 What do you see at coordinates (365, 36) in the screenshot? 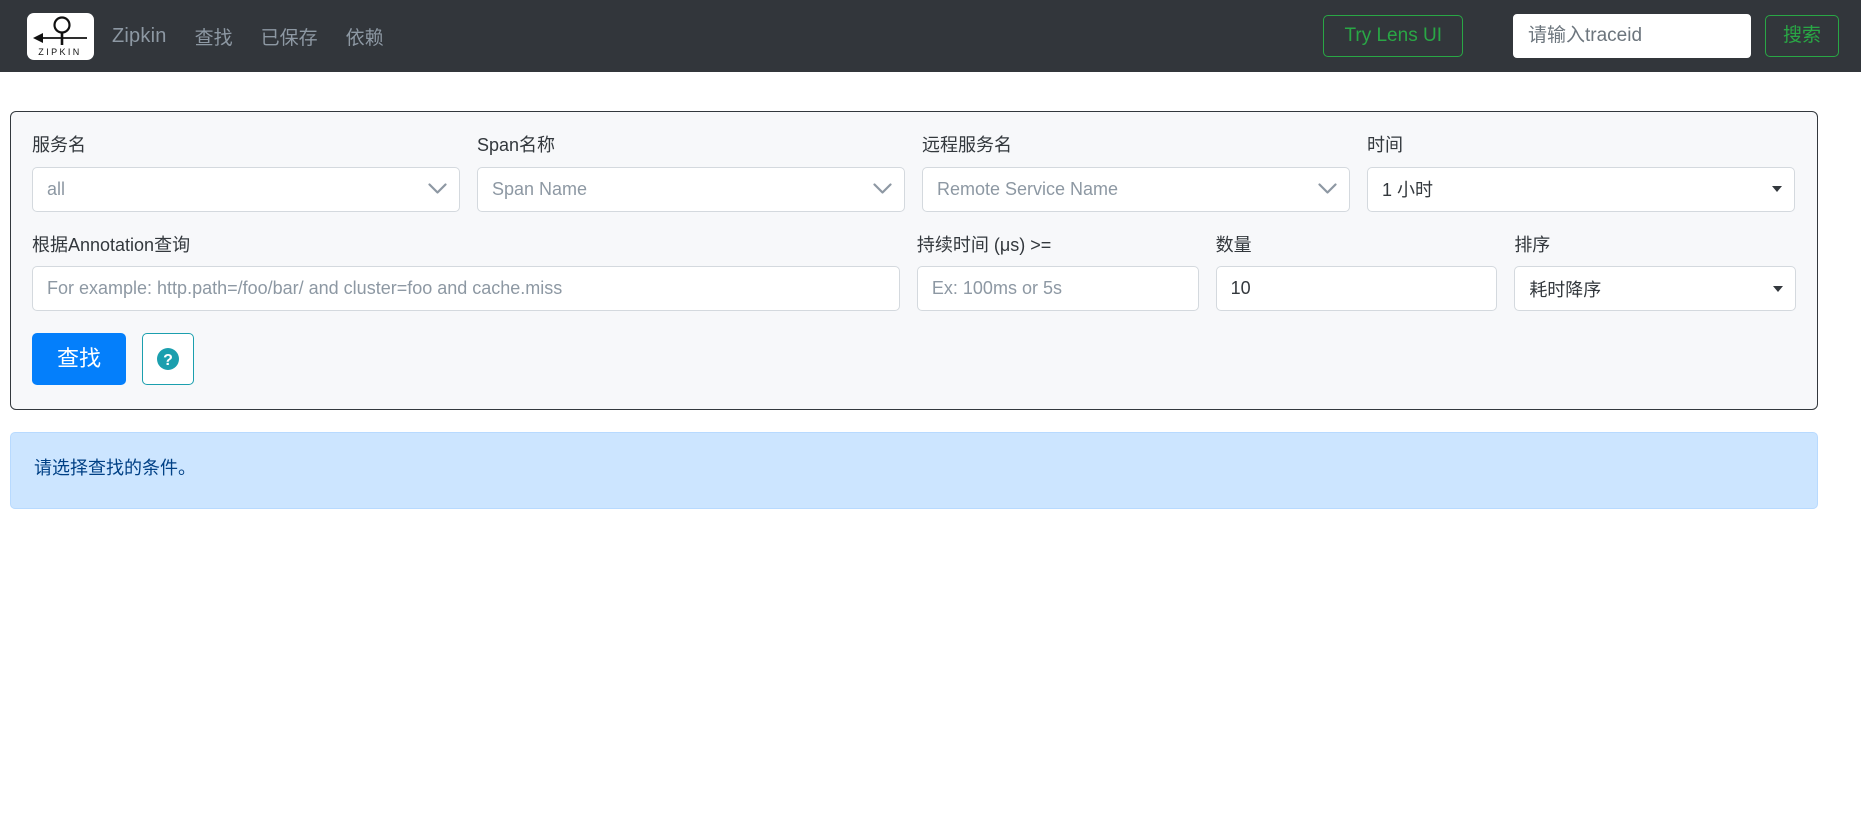
I see `nav-item-dependencies: 依赖` at bounding box center [365, 36].